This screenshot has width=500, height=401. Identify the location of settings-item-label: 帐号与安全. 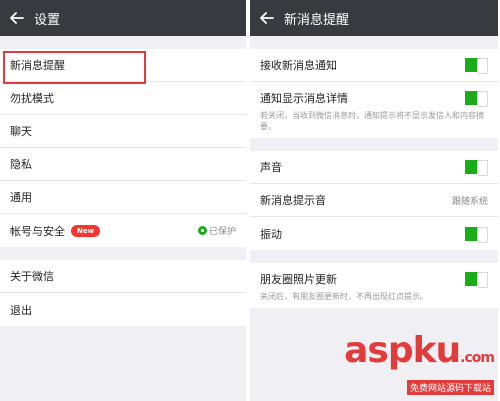
(37, 231).